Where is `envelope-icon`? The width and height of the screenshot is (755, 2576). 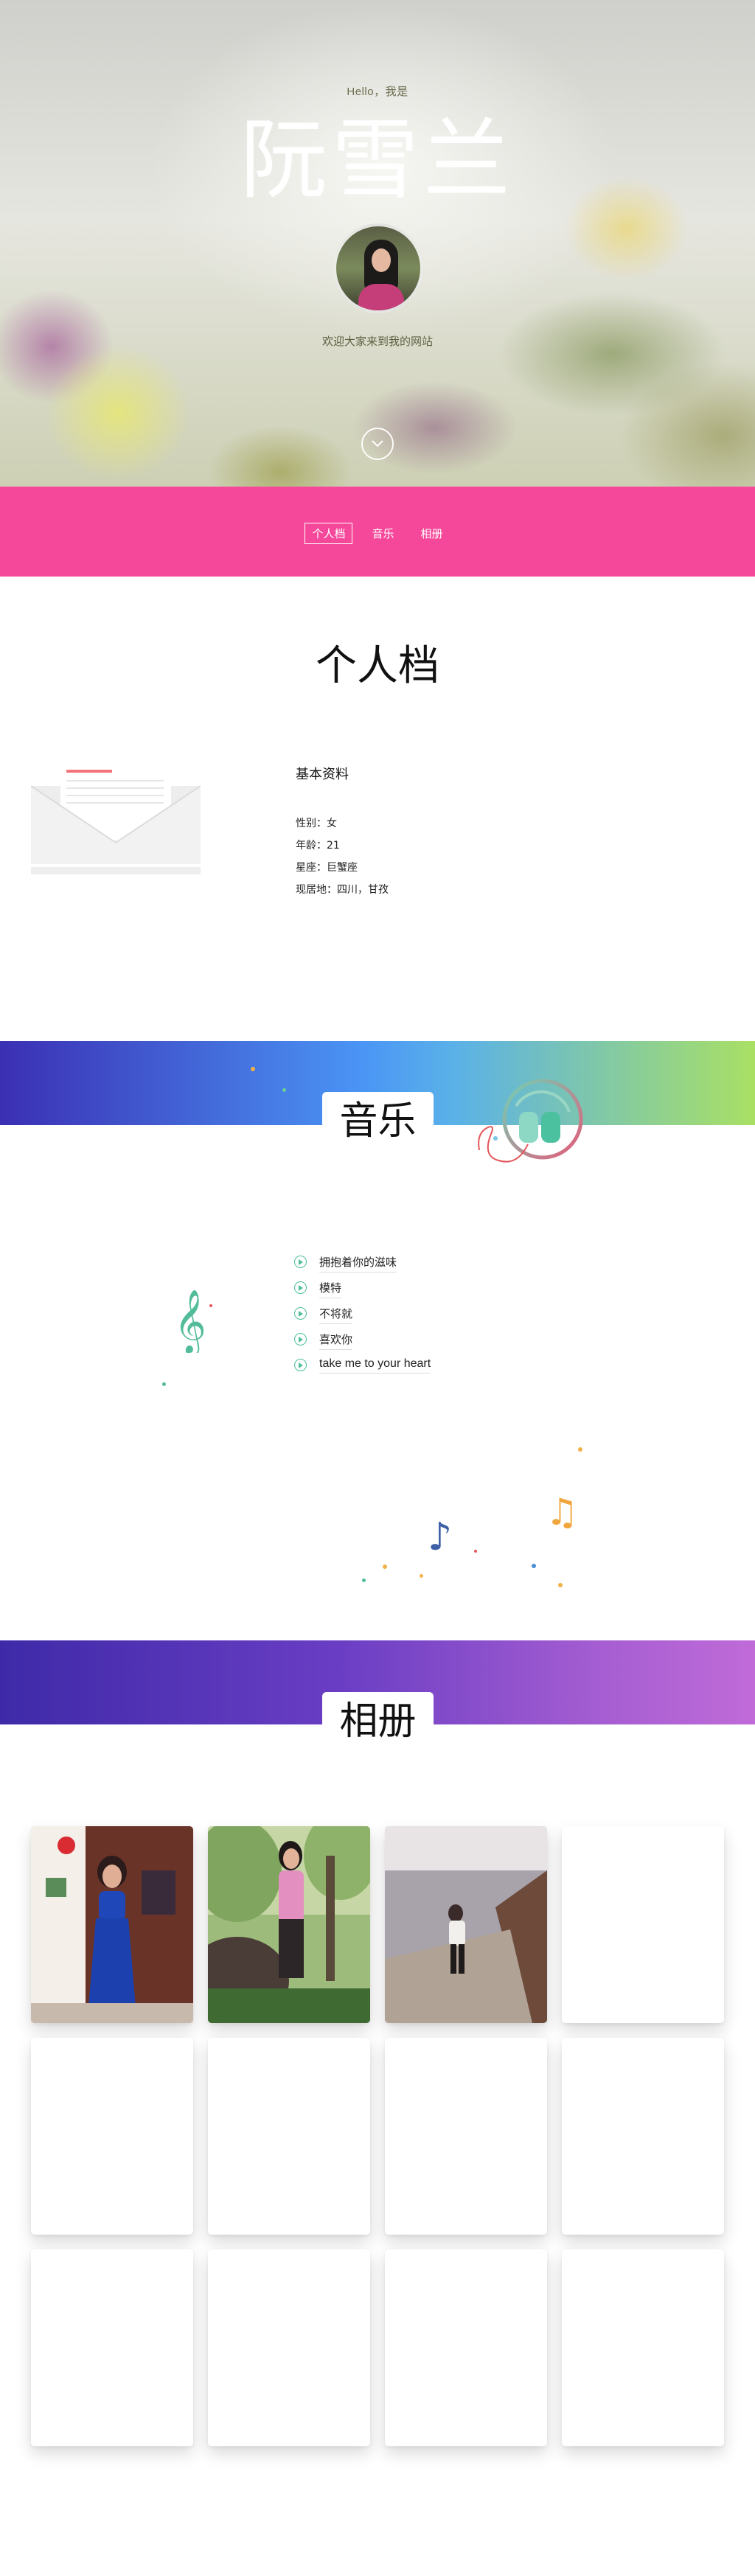 envelope-icon is located at coordinates (116, 822).